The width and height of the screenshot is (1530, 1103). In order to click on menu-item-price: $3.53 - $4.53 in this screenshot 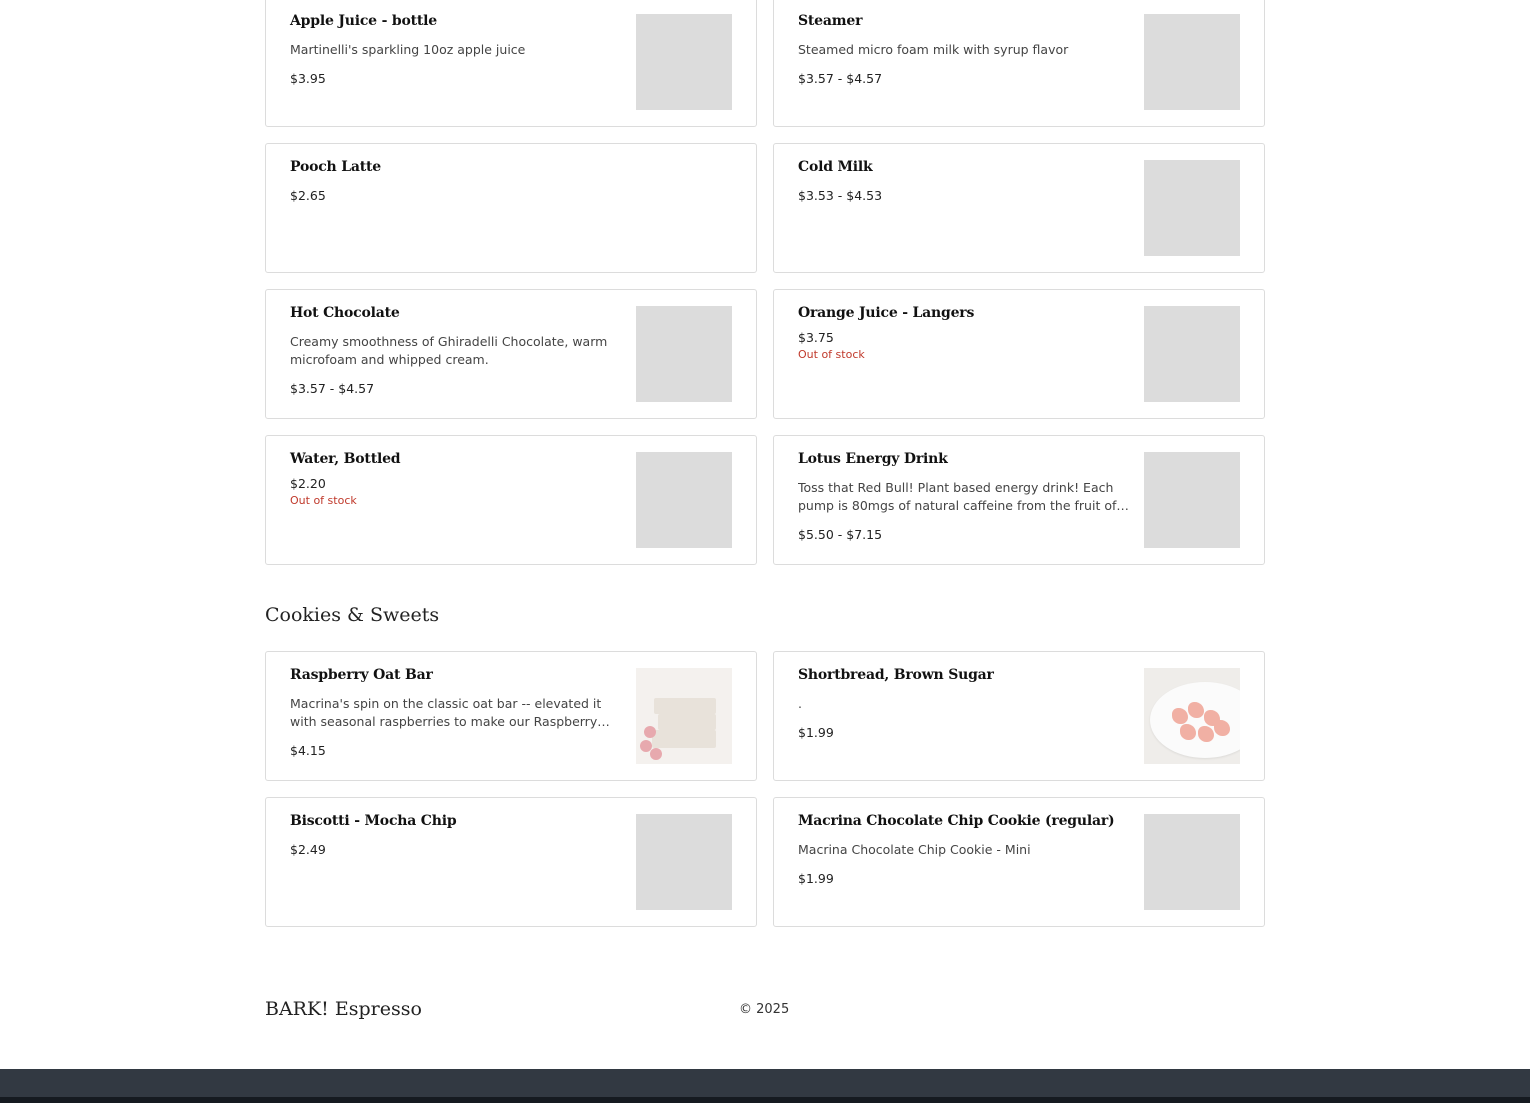, I will do `click(840, 195)`.